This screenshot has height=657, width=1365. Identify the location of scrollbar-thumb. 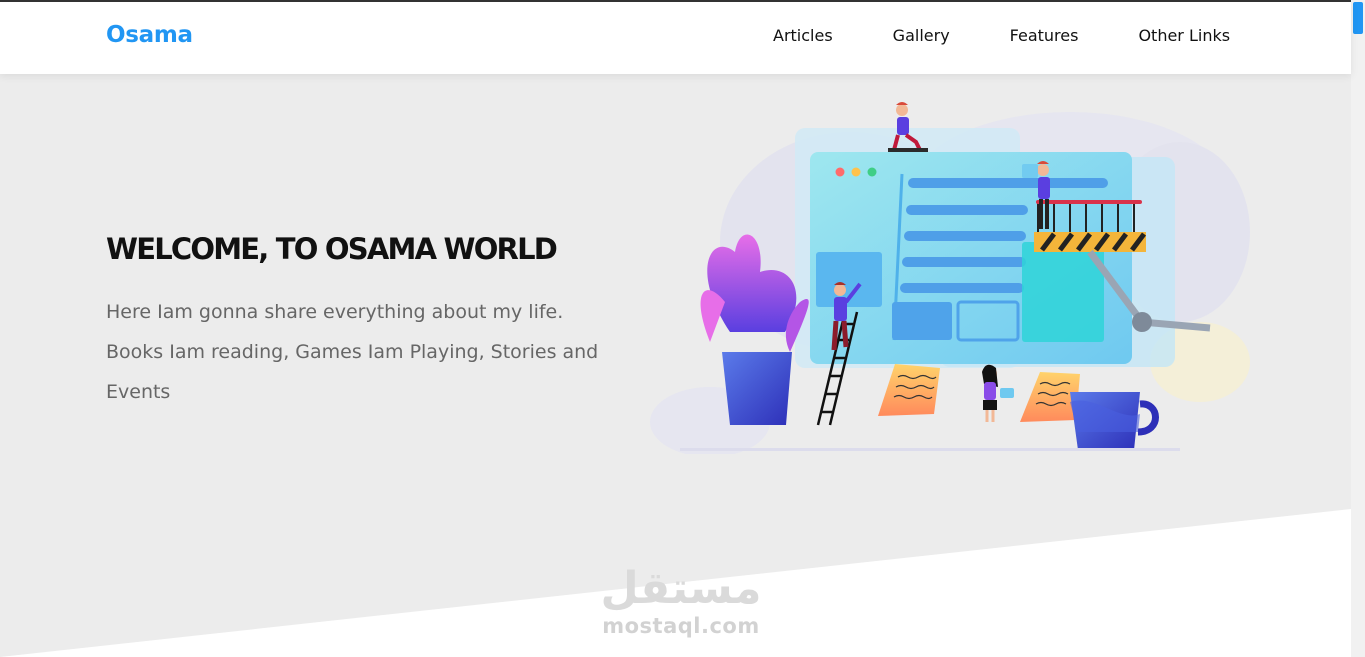
(1358, 18).